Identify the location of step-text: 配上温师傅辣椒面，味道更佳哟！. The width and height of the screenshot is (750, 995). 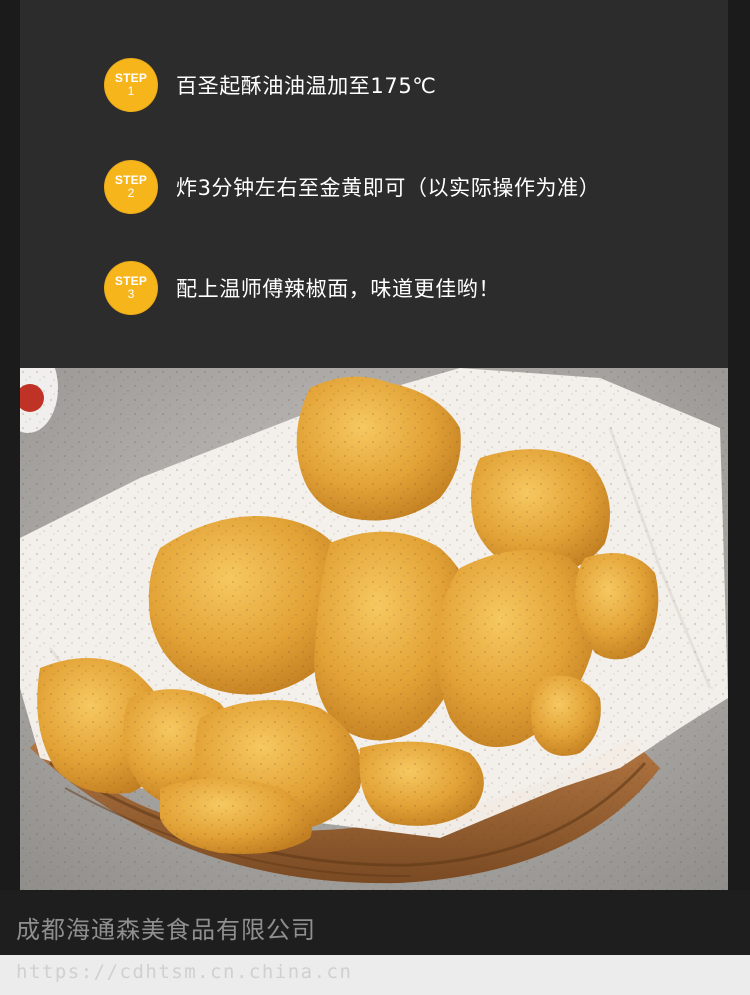
(338, 289).